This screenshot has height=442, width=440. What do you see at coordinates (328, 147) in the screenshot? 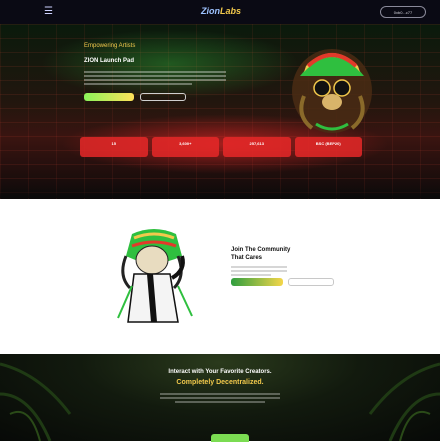
I see `stat-card: BSC (BEP20)` at bounding box center [328, 147].